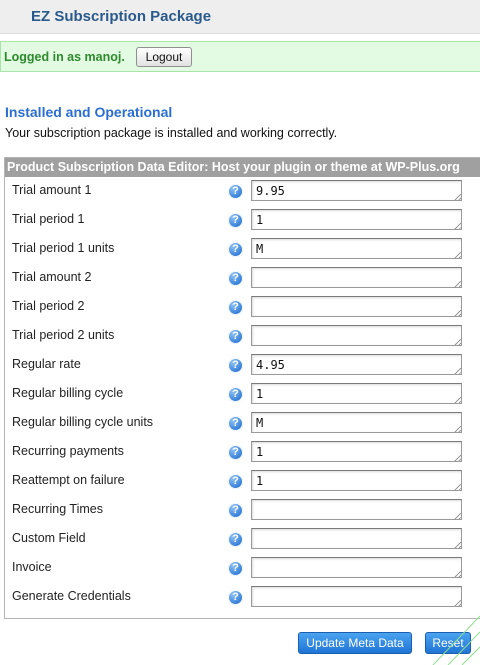  I want to click on login-status-bar: Logged in as manoj. Logout, so click(240, 56).